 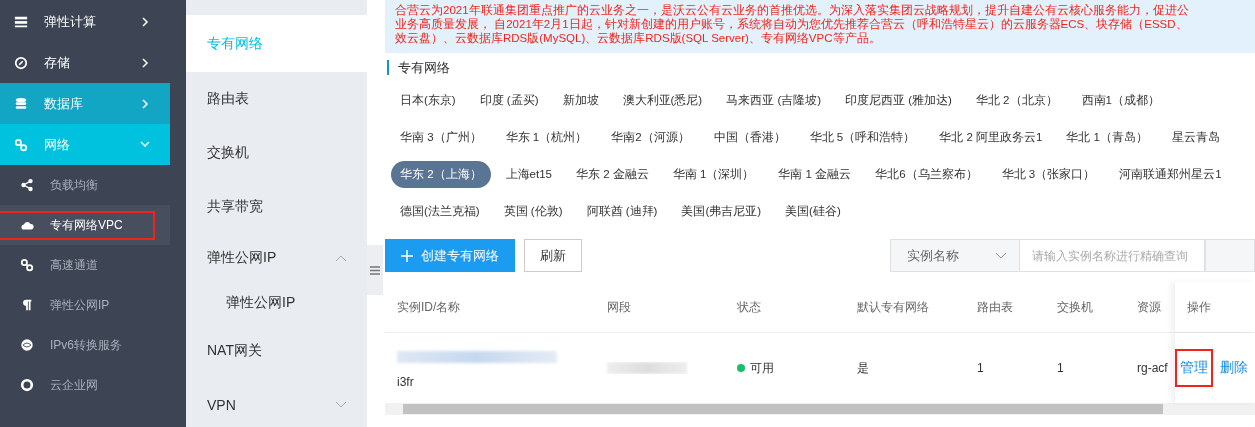 What do you see at coordinates (893, 307) in the screenshot?
I see `column-header: 默认专有网络` at bounding box center [893, 307].